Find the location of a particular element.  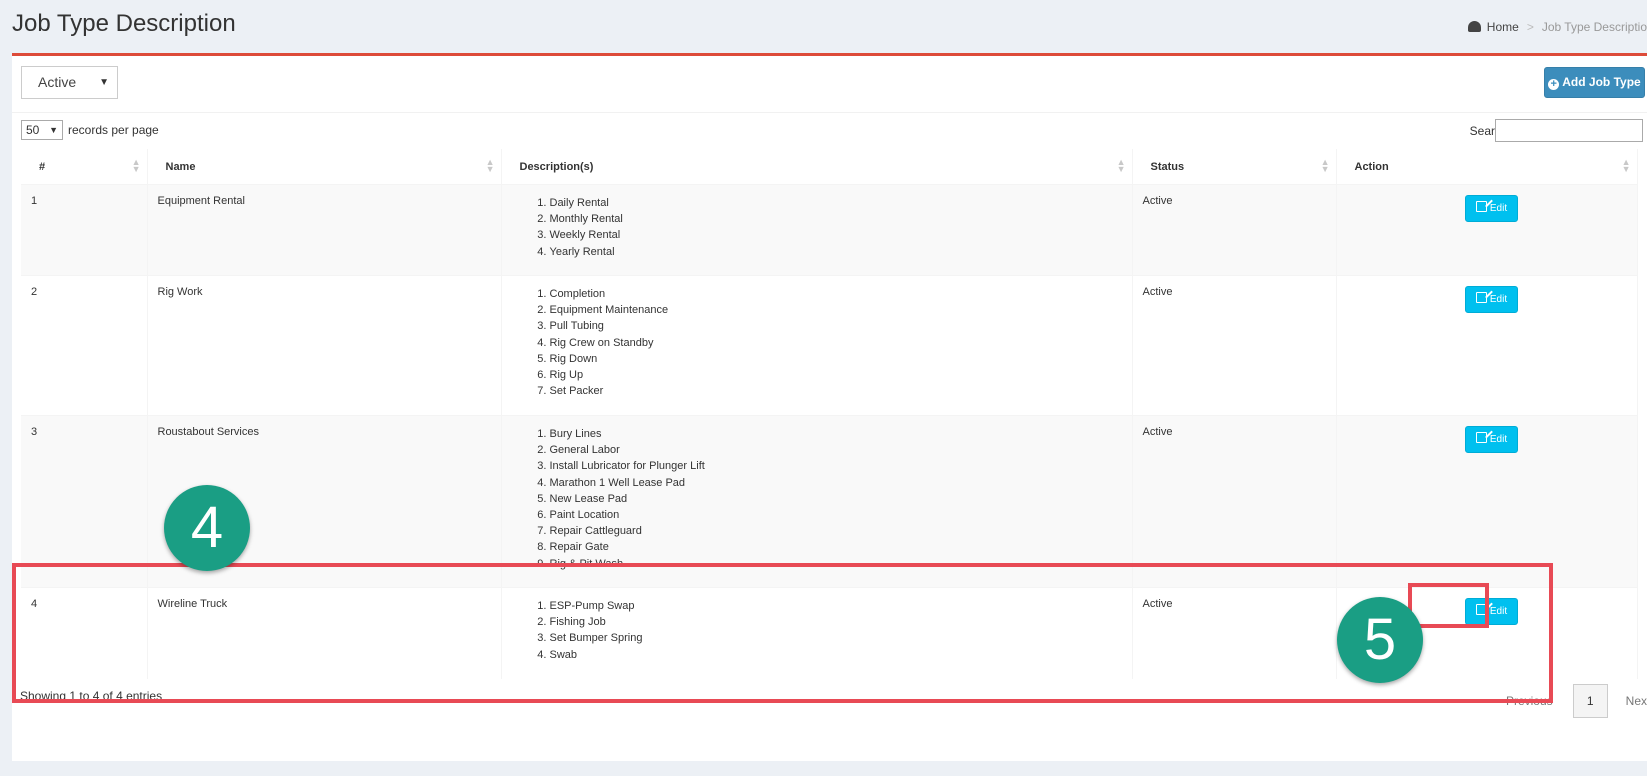

breadcrumb: Home > Job Type Descriptio is located at coordinates (1557, 27).